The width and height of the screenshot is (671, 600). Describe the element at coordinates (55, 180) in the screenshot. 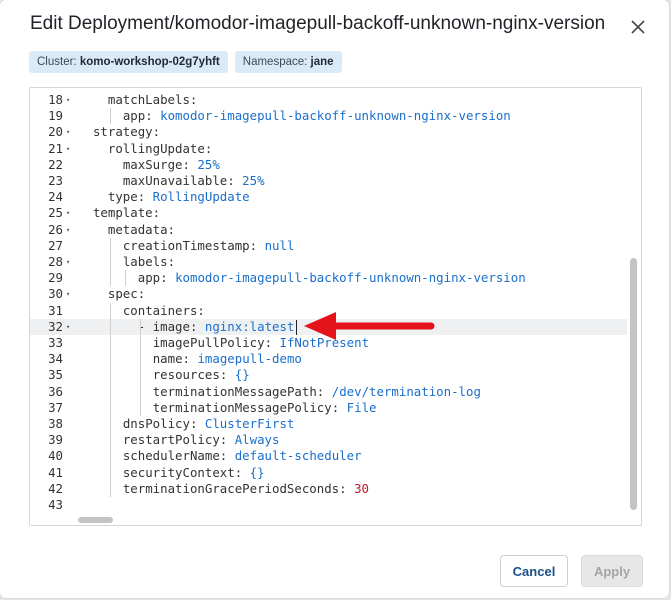

I see `line-number: 23` at that location.